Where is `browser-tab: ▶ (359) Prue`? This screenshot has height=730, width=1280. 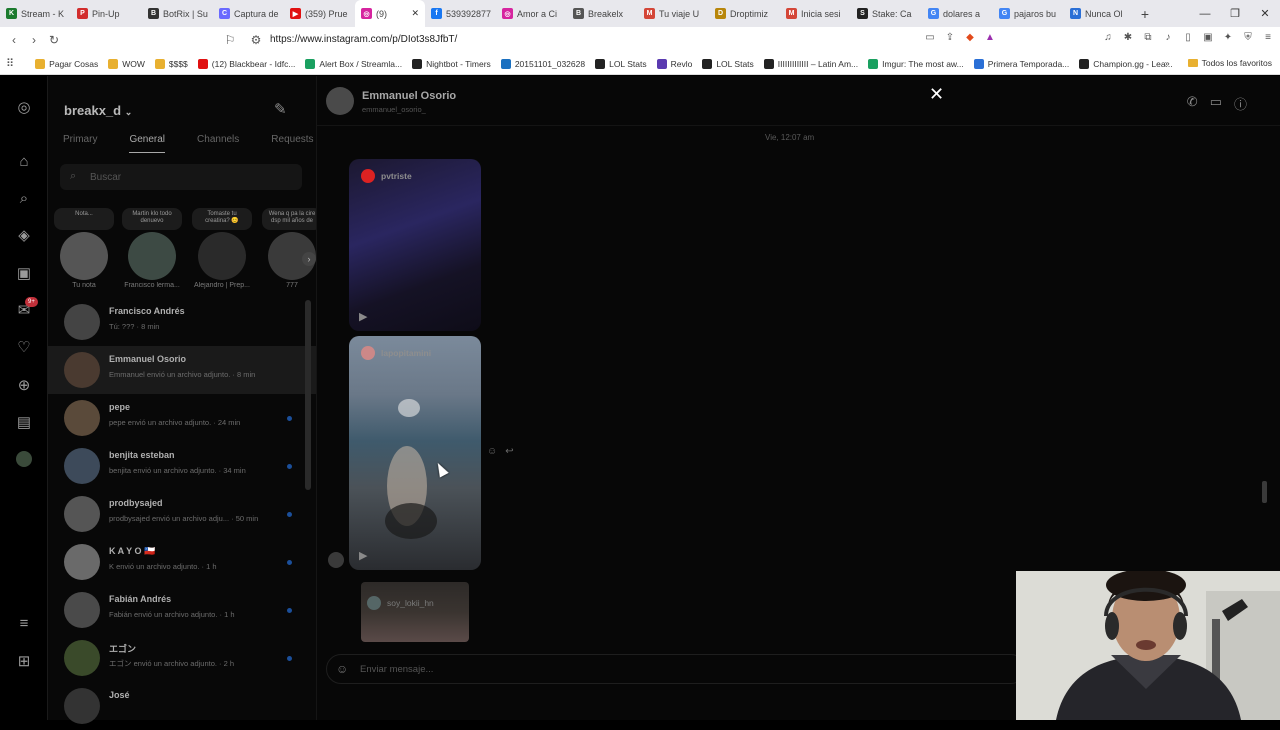
browser-tab: ▶ (359) Prue is located at coordinates (319, 13).